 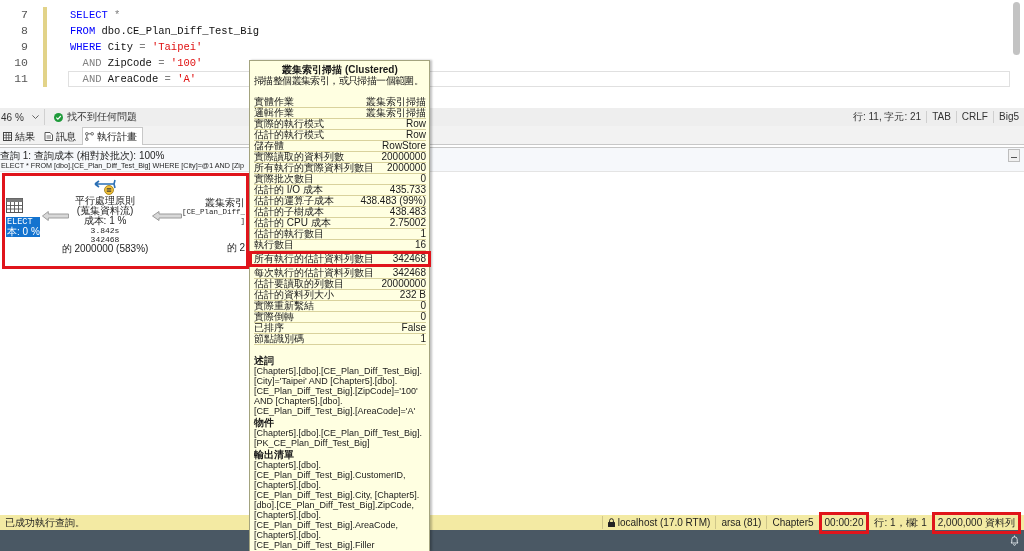 I want to click on property-label: 儲存體, so click(x=269, y=146).